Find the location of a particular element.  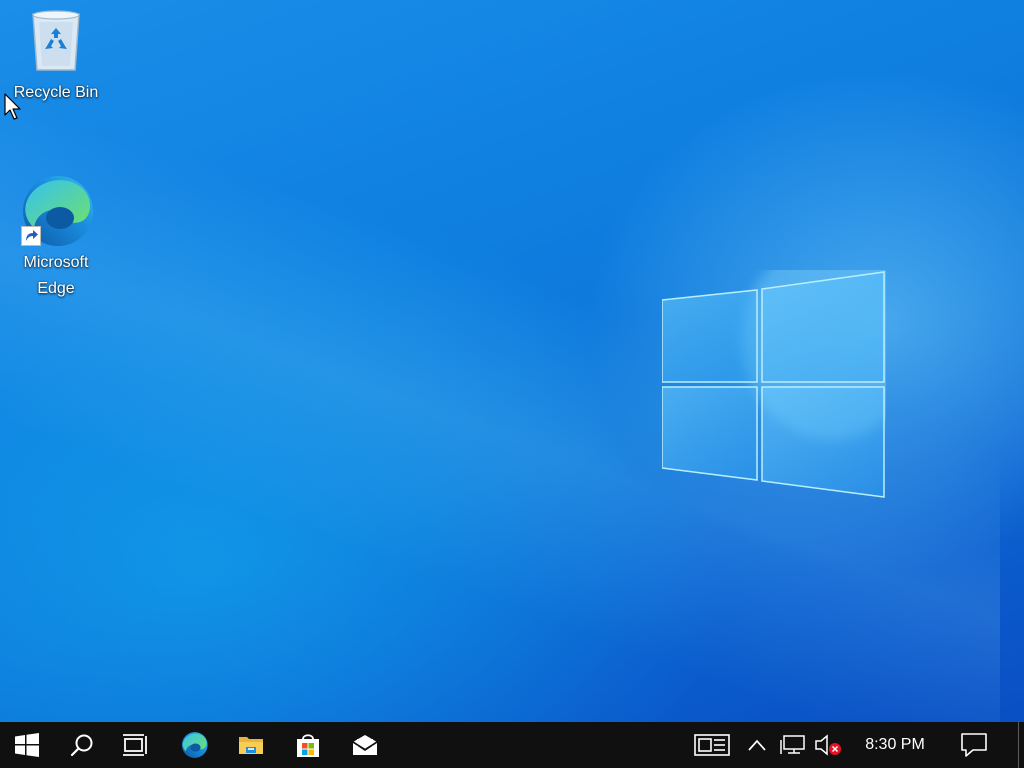

taskbar-file-explorer-button is located at coordinates (251, 745).